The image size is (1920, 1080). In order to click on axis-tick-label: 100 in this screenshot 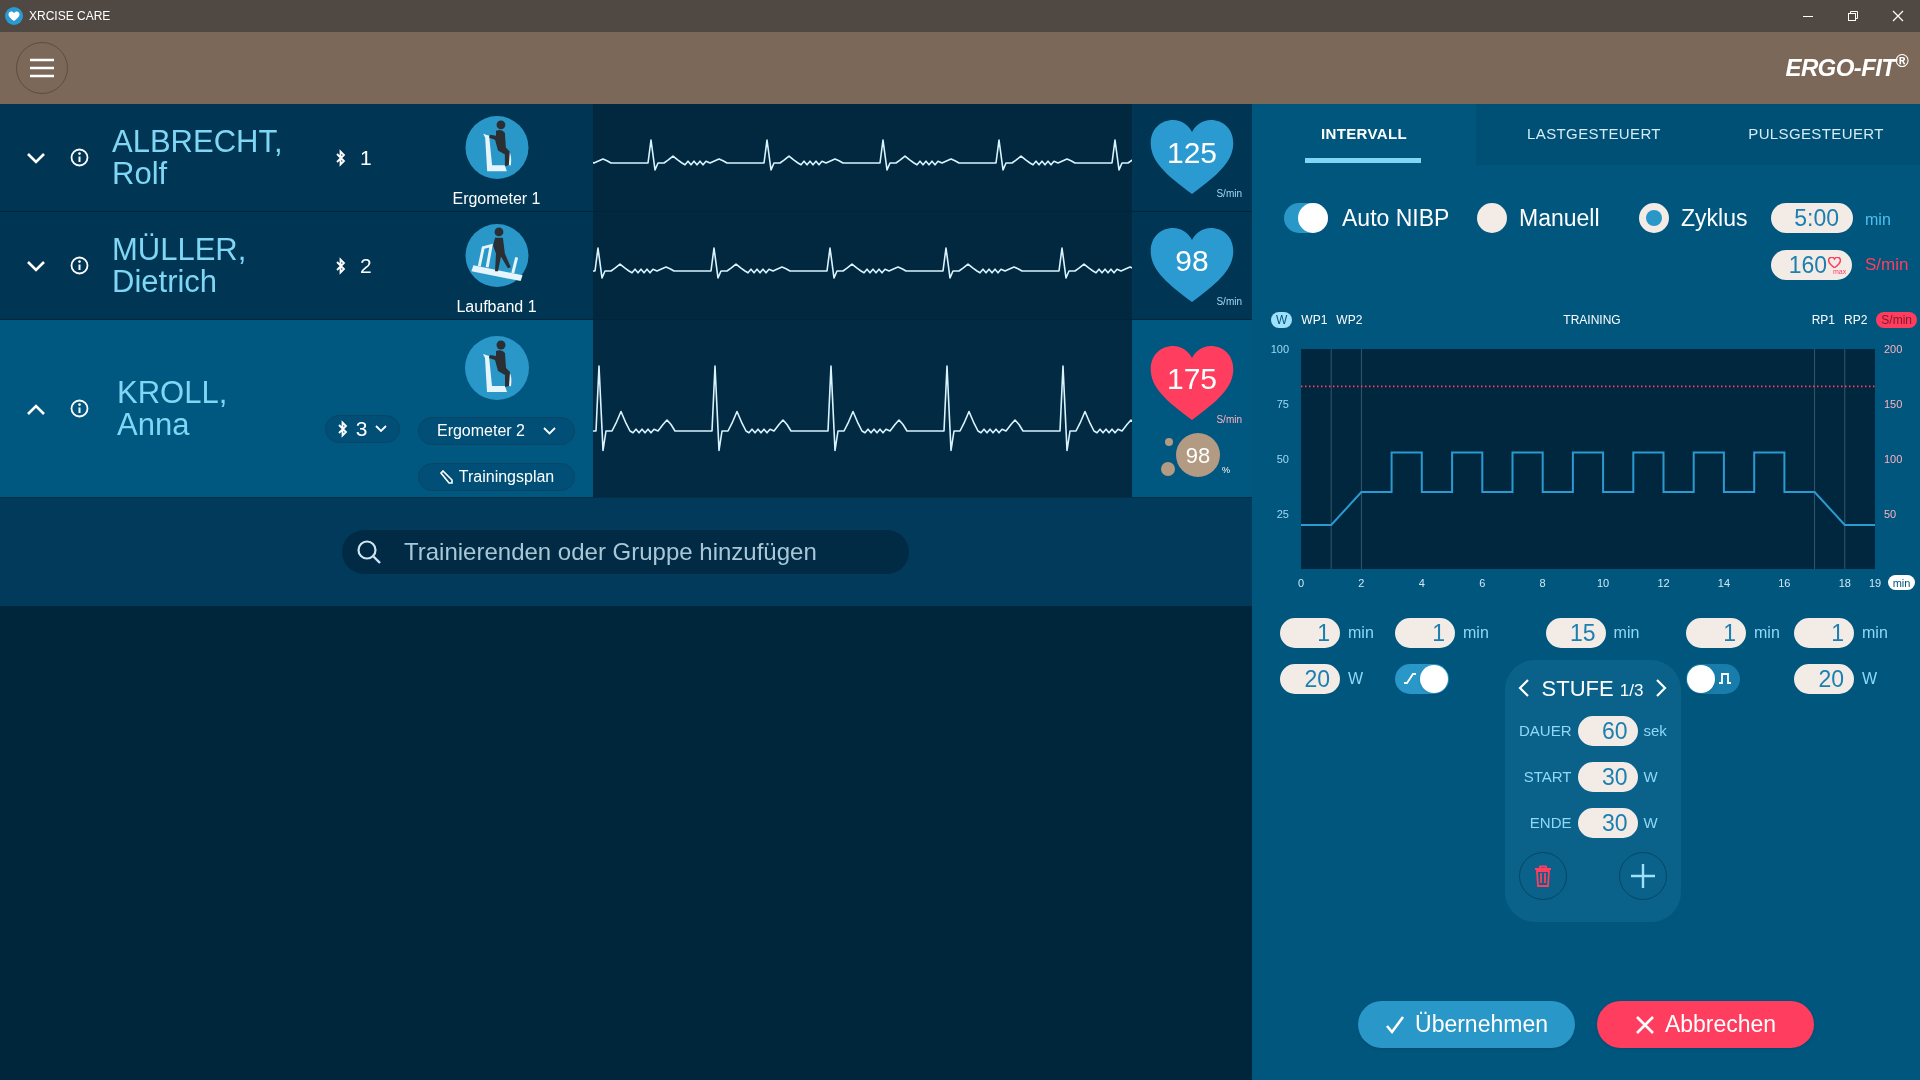, I will do `click(1279, 349)`.